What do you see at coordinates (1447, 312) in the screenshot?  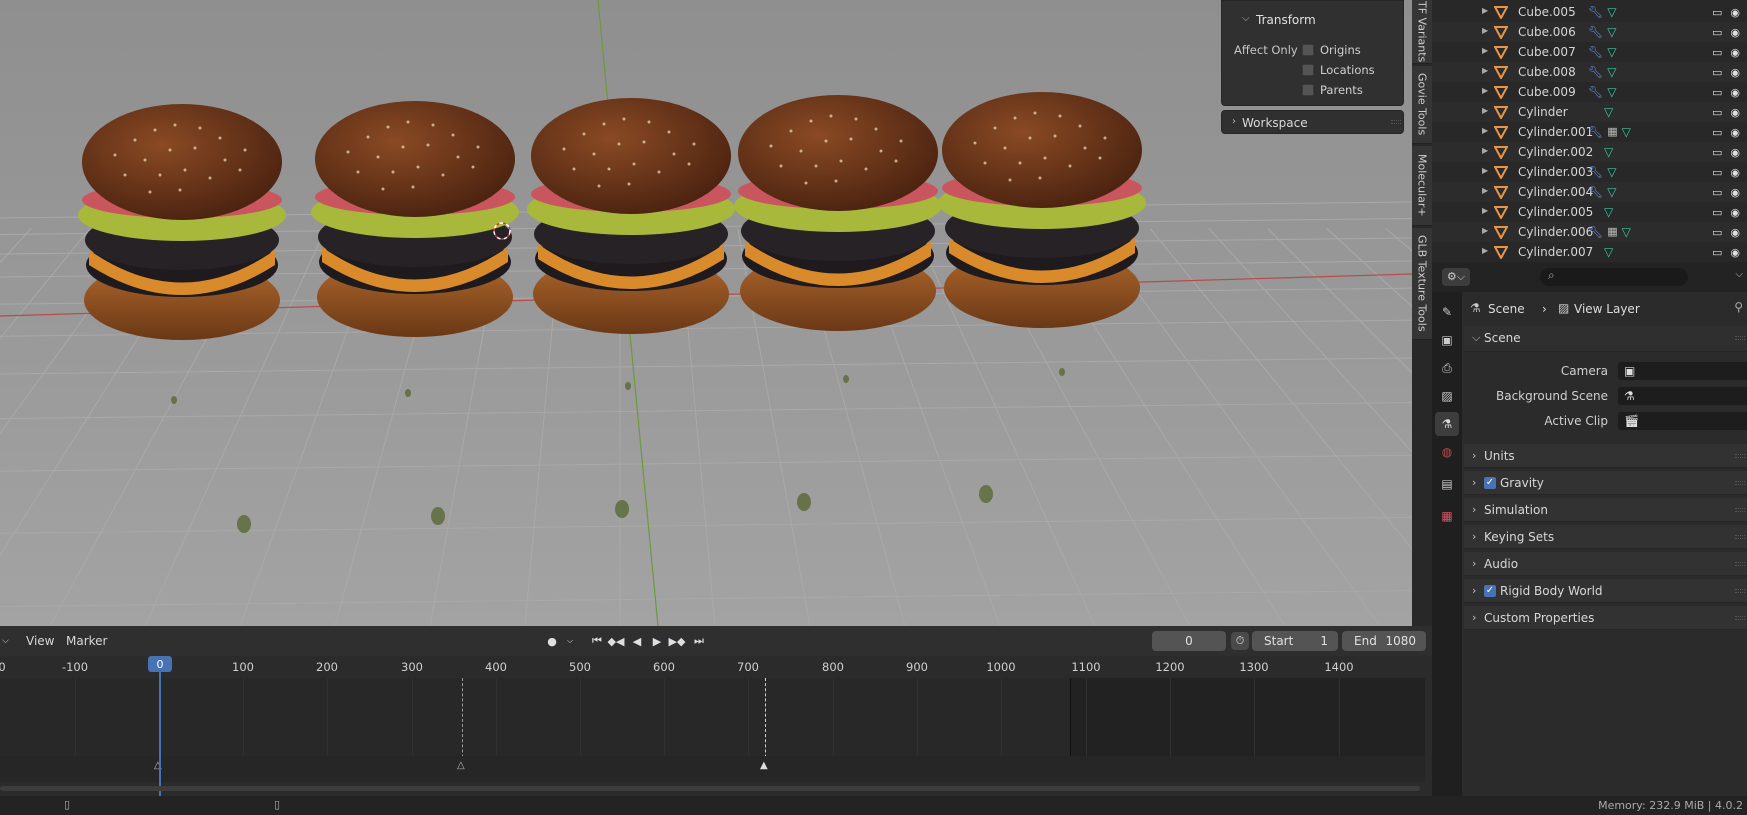 I see `tool-tab: ✎` at bounding box center [1447, 312].